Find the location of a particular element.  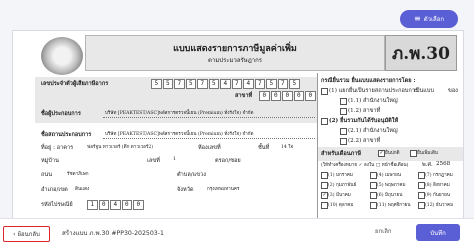

month-label-1: (1) มกราคม is located at coordinates (340, 175).